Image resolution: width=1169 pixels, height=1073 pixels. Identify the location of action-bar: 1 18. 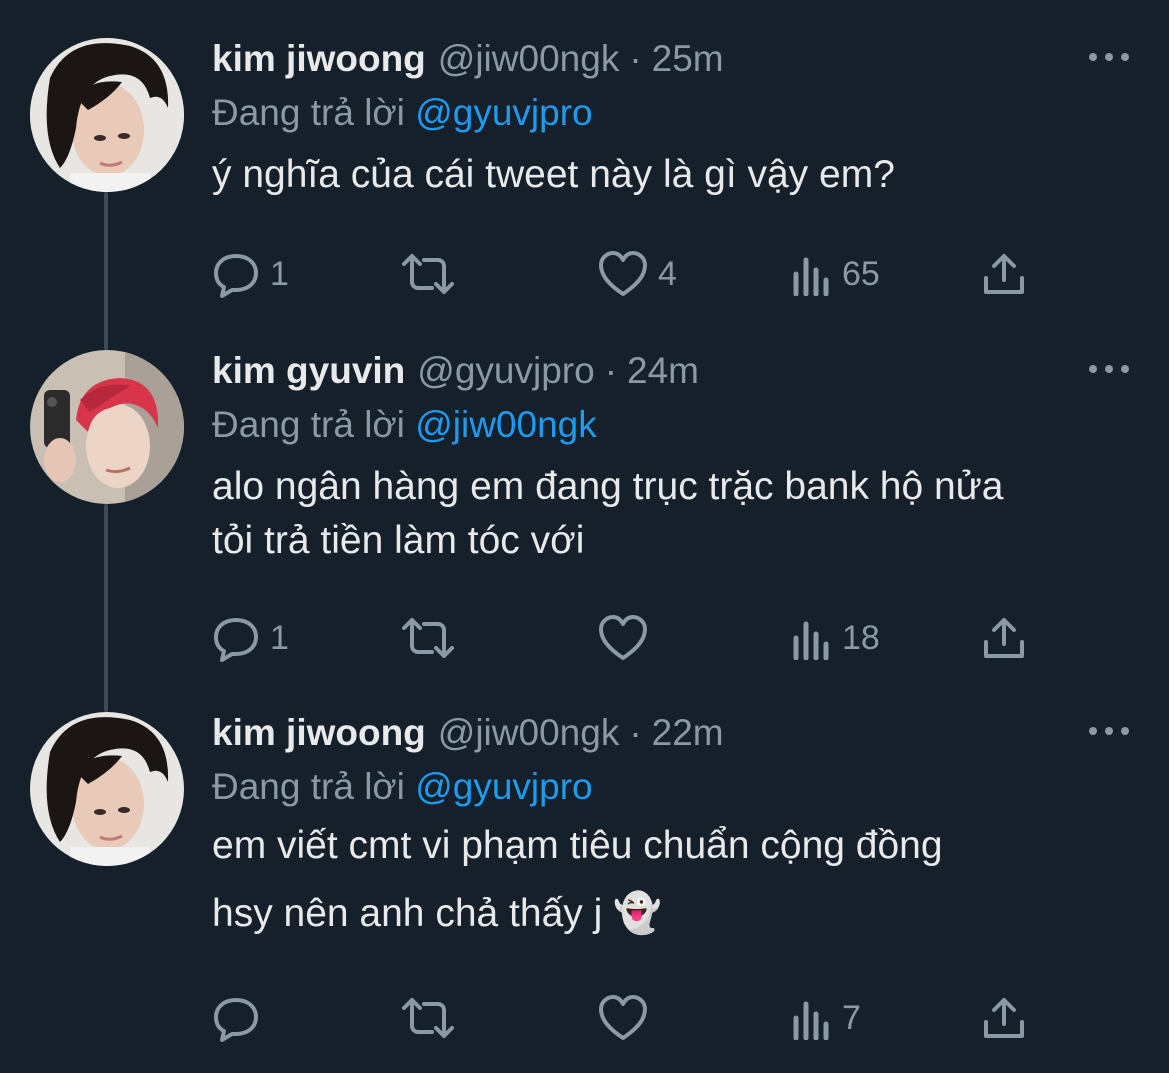
(690, 638).